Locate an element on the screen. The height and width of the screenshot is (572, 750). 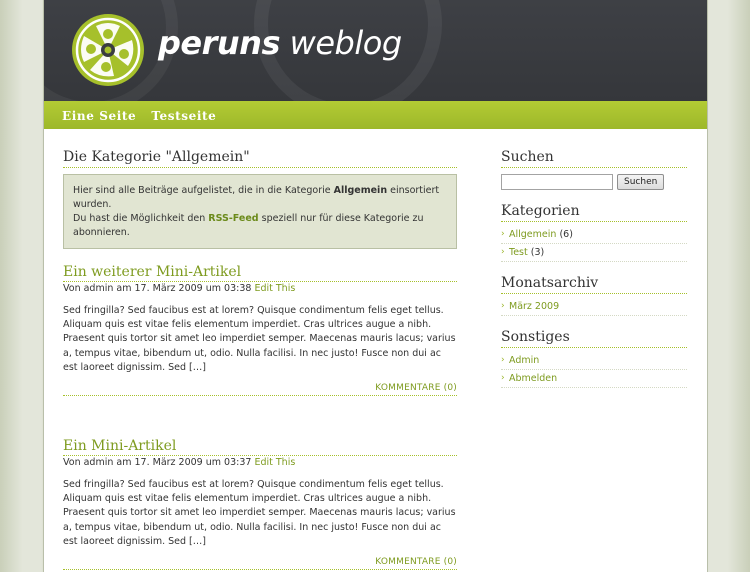
post-title-link: Ein weiterer Mini-Artikel is located at coordinates (260, 272).